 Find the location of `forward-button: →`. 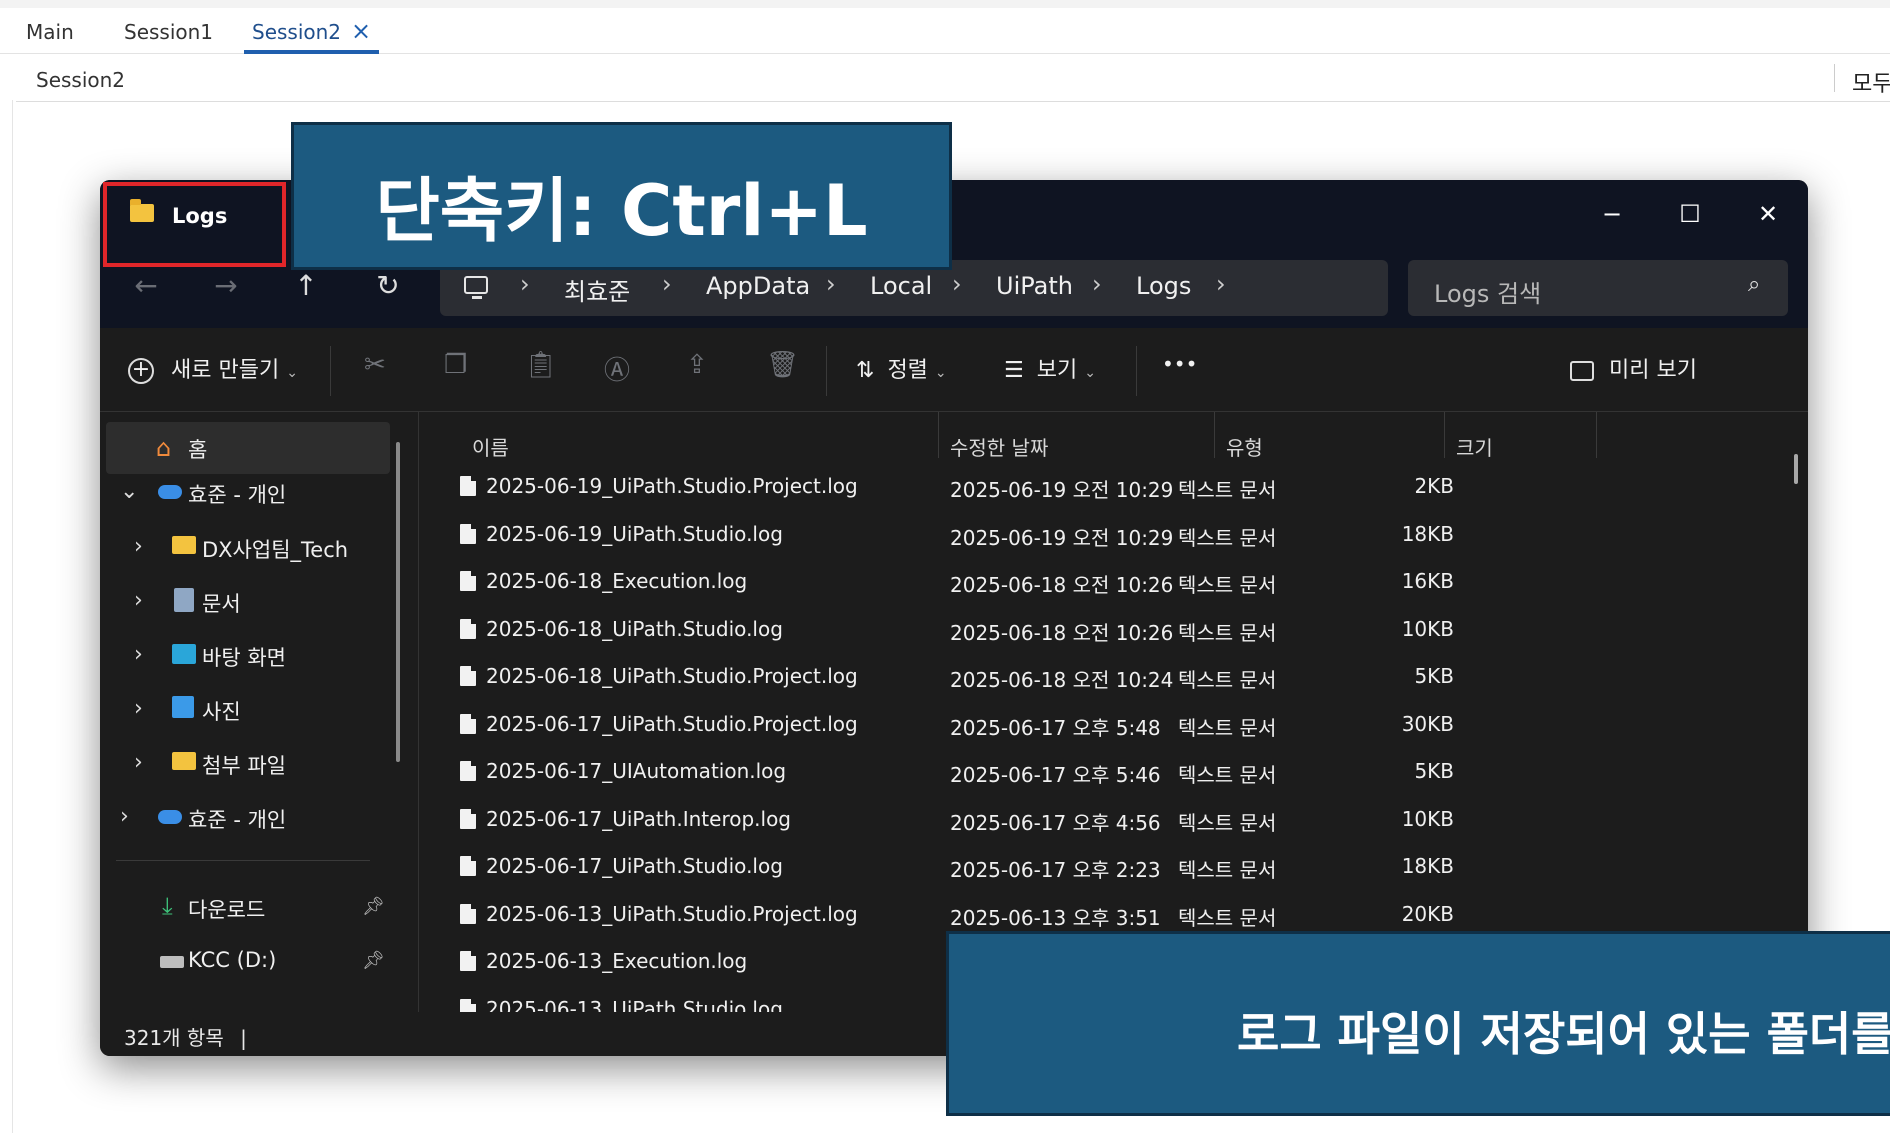

forward-button: → is located at coordinates (226, 286).